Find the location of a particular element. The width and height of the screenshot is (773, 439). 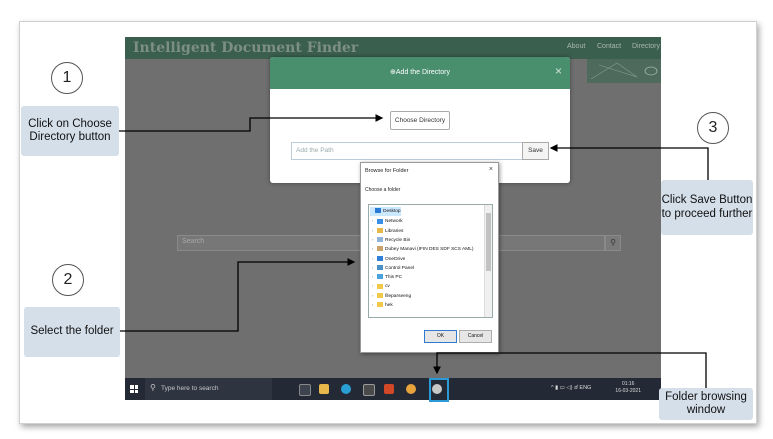

modal-title-text: Add the Directory is located at coordinates (422, 72).